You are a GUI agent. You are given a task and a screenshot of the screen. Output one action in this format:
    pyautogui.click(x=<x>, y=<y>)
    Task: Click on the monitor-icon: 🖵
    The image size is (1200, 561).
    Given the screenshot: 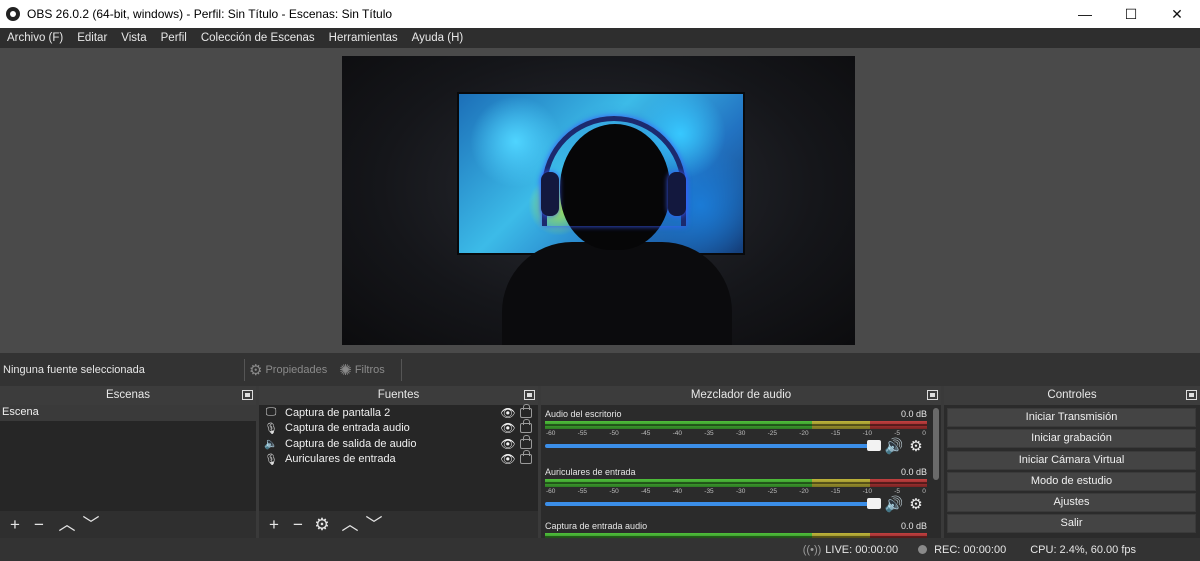 What is the action you would take?
    pyautogui.click(x=271, y=412)
    